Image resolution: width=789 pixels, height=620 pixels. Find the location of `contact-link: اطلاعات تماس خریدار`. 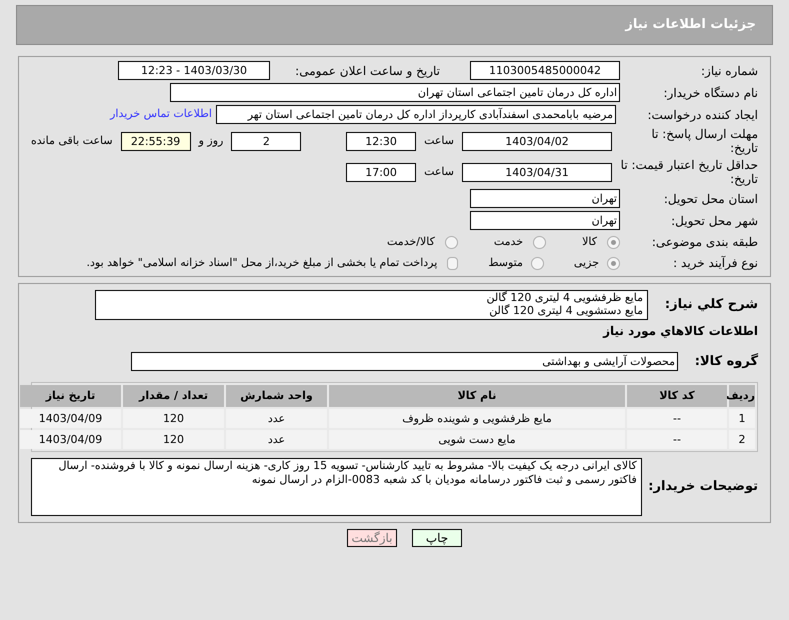

contact-link: اطلاعات تماس خریدار is located at coordinates (161, 114).